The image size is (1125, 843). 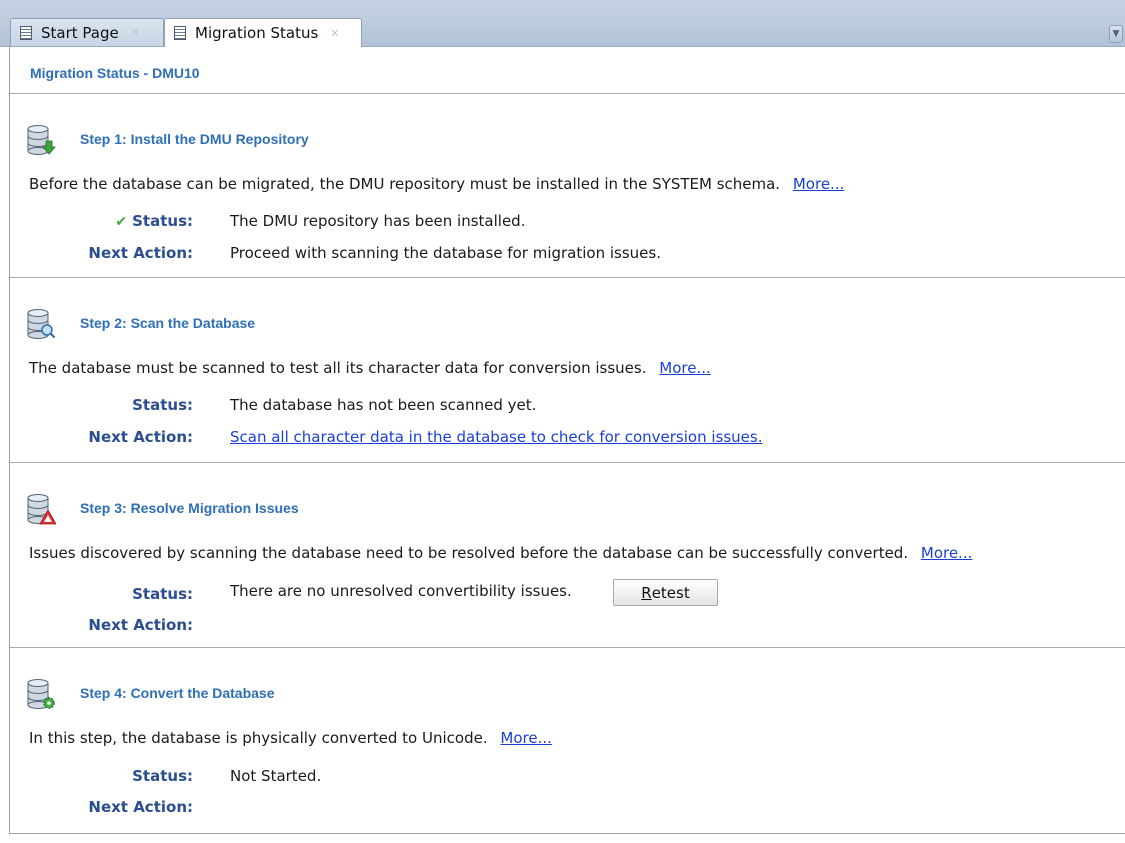 I want to click on database-download-icon, so click(x=41, y=140).